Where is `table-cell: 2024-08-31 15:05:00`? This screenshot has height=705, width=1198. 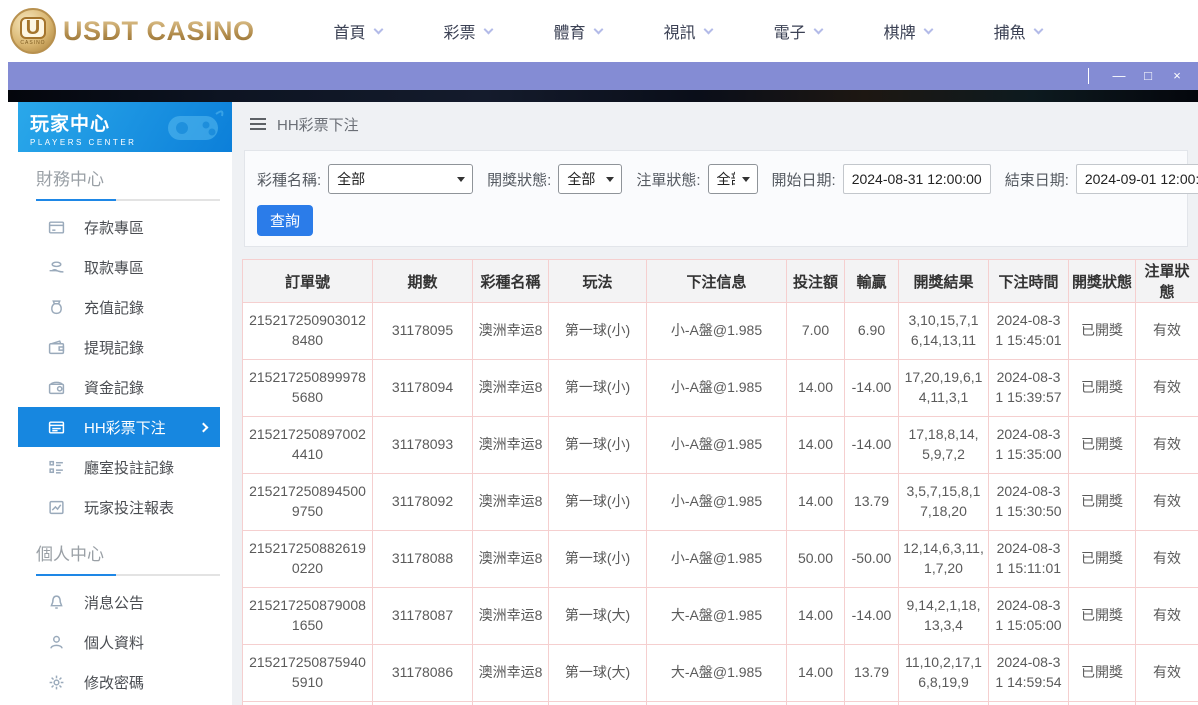 table-cell: 2024-08-31 15:05:00 is located at coordinates (1028, 616).